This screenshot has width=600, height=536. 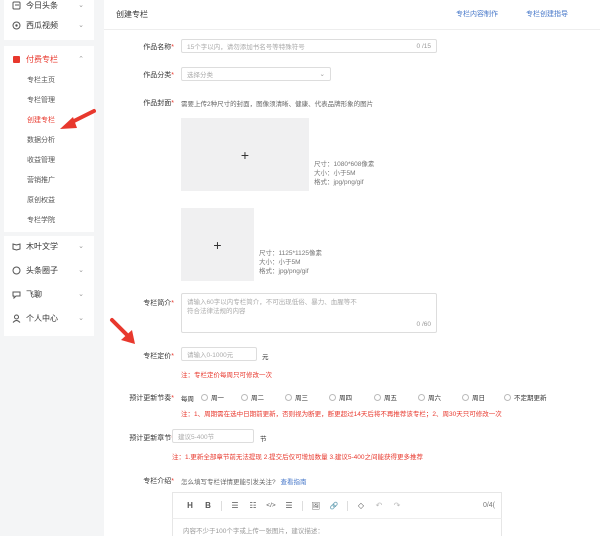 I want to click on undo-button: ↶, so click(x=379, y=505).